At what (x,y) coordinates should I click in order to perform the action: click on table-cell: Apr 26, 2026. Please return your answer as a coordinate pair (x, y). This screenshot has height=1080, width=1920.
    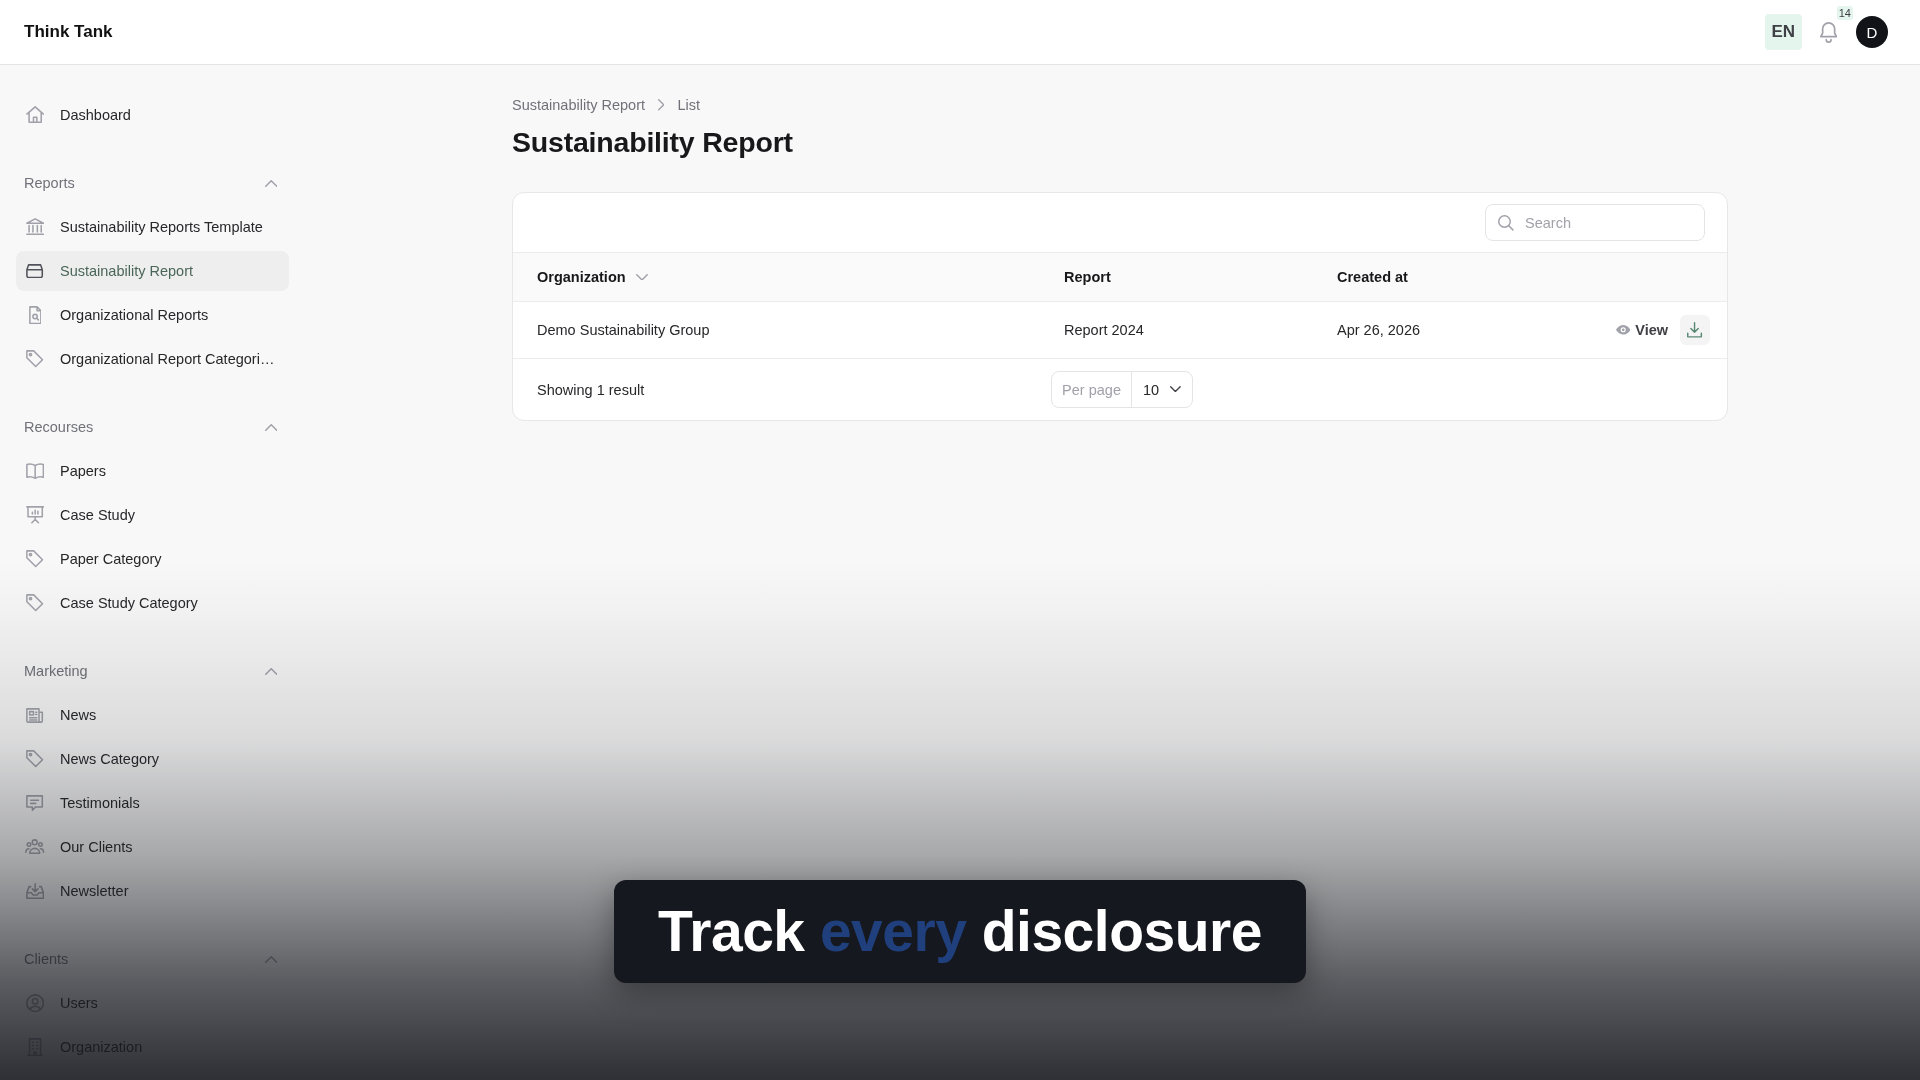
    Looking at the image, I should click on (1379, 330).